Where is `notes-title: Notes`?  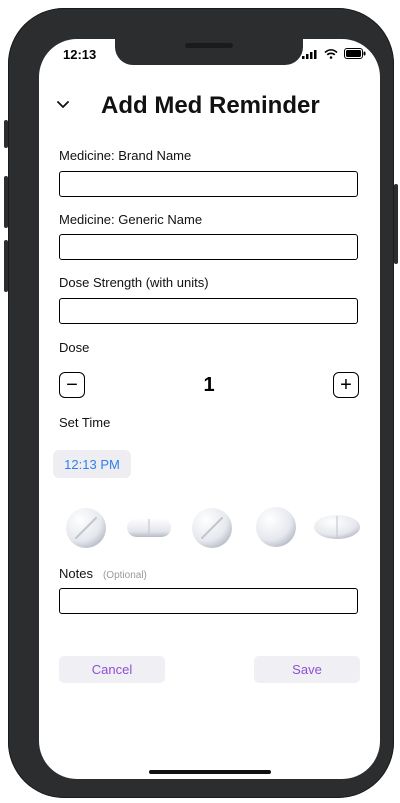
notes-title: Notes is located at coordinates (76, 573).